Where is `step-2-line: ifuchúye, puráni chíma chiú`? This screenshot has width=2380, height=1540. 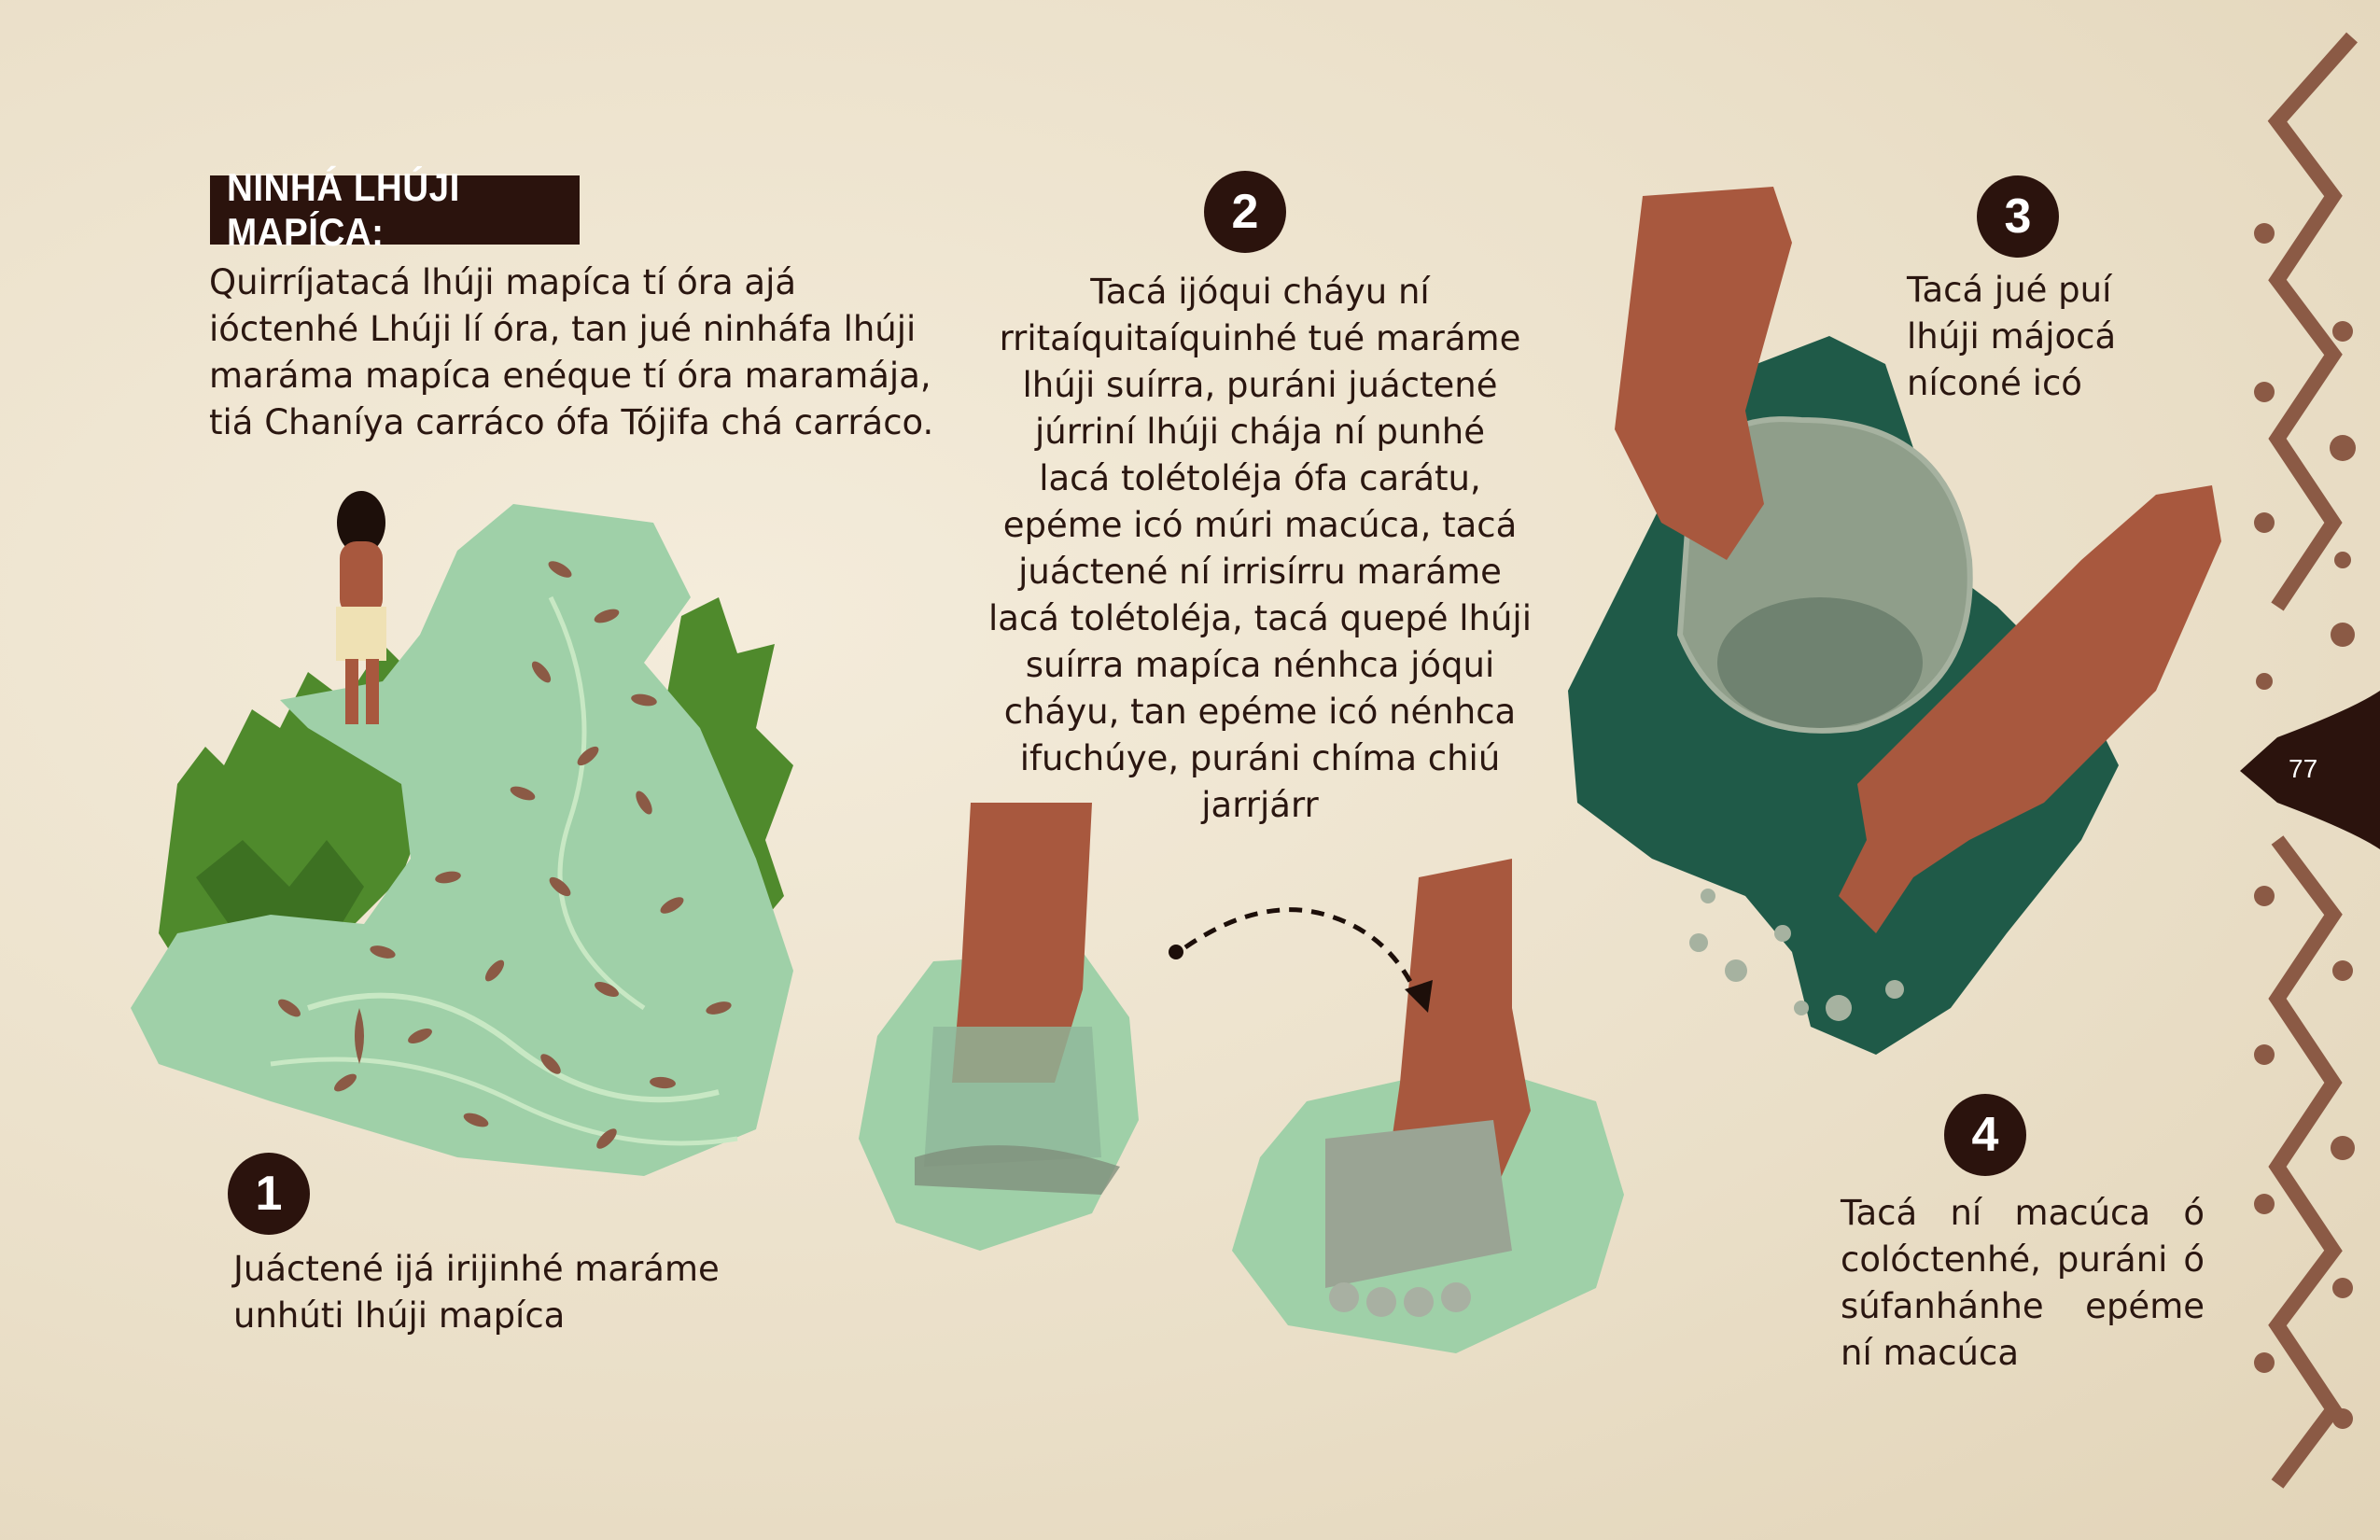
step-2-line: ifuchúye, puráni chíma chiú is located at coordinates (1260, 758).